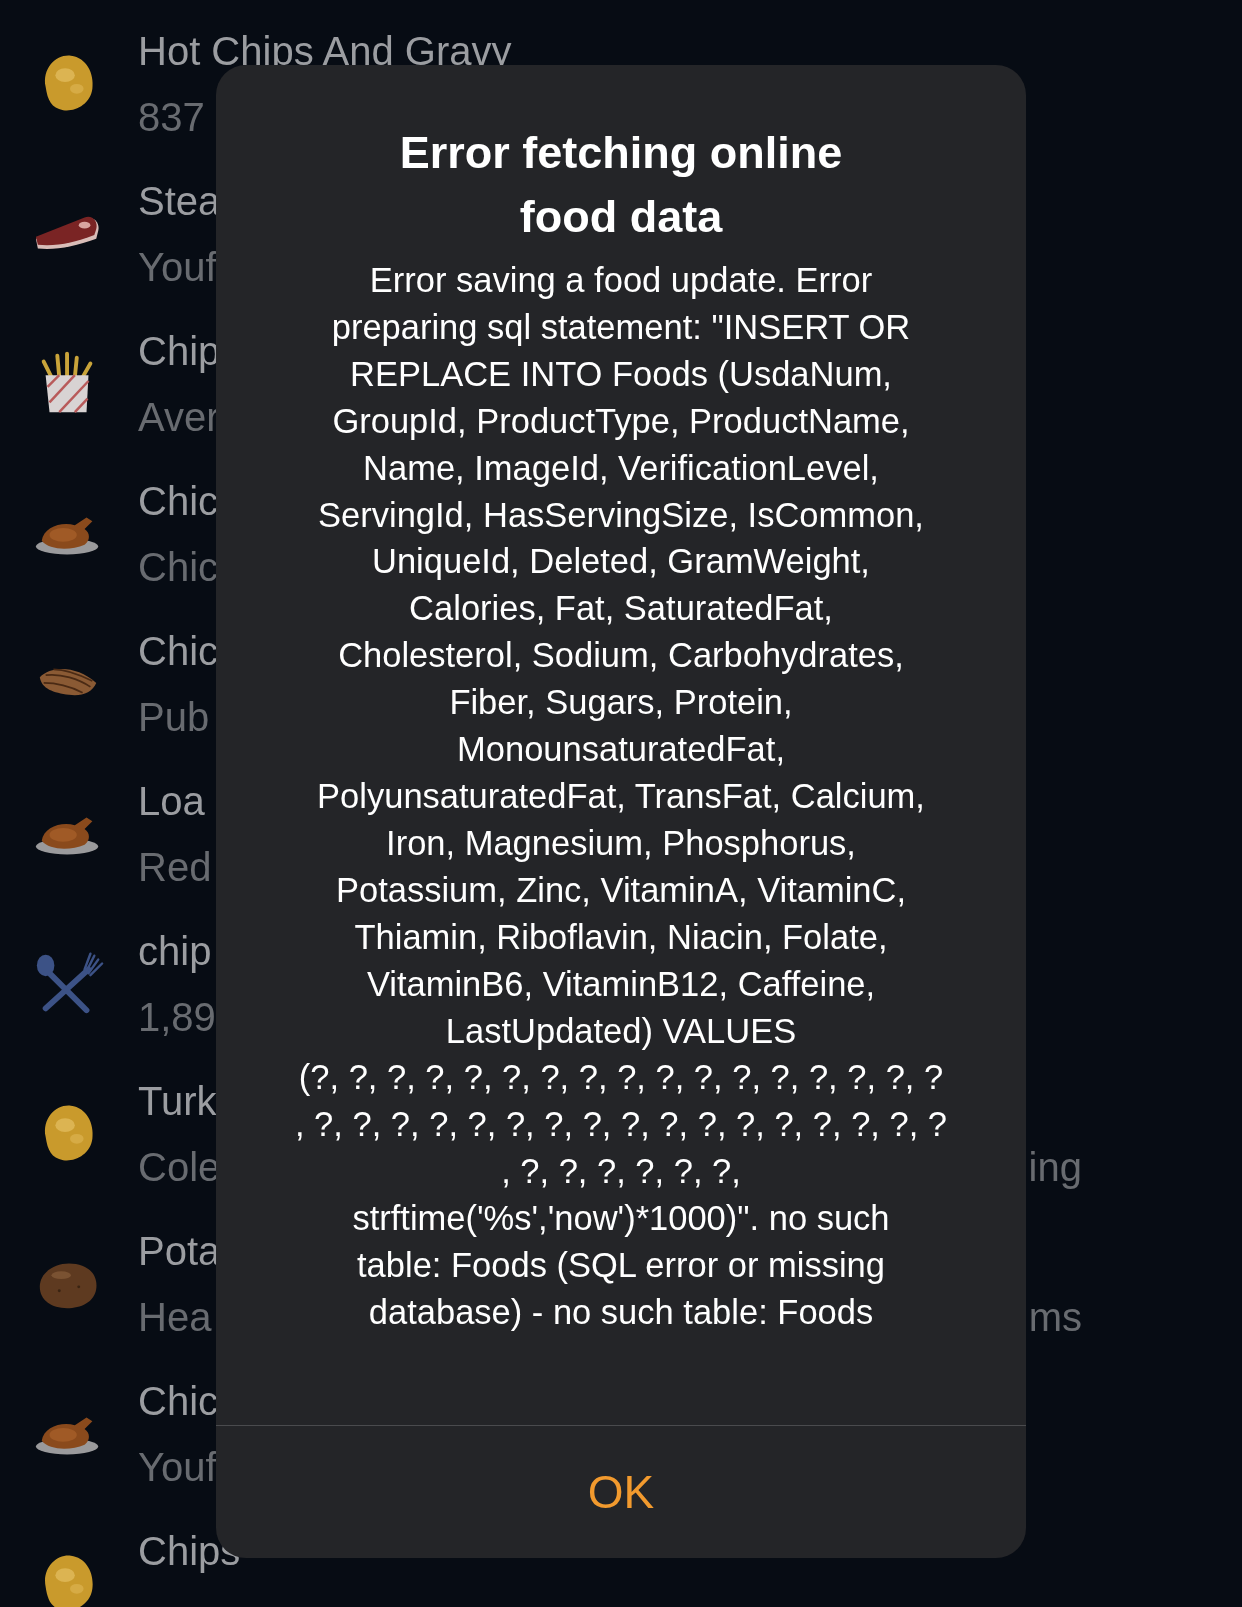 This screenshot has height=1607, width=1242. What do you see at coordinates (177, 1017) in the screenshot?
I see `food-subtitle: 1,89` at bounding box center [177, 1017].